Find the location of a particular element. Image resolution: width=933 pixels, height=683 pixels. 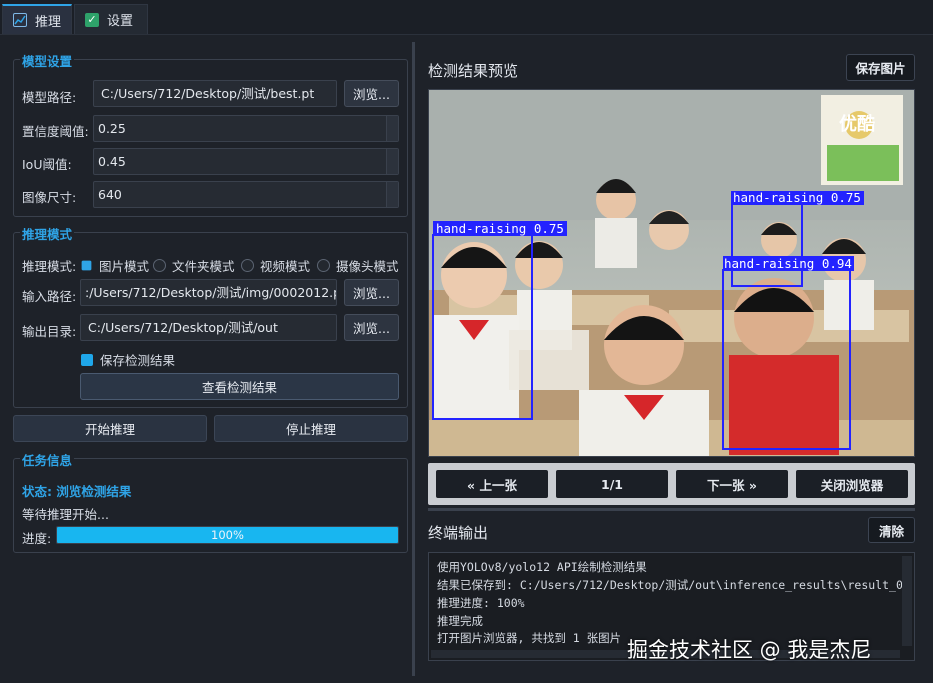

progress-text: 100% is located at coordinates (227, 535).